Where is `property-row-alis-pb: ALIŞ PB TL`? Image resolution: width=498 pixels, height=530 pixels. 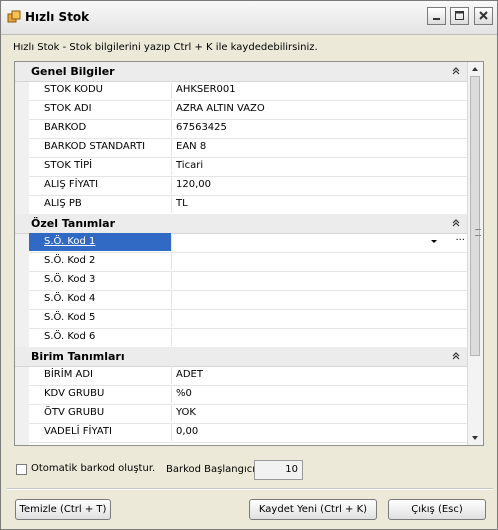 property-row-alis-pb: ALIŞ PB TL is located at coordinates (249, 205).